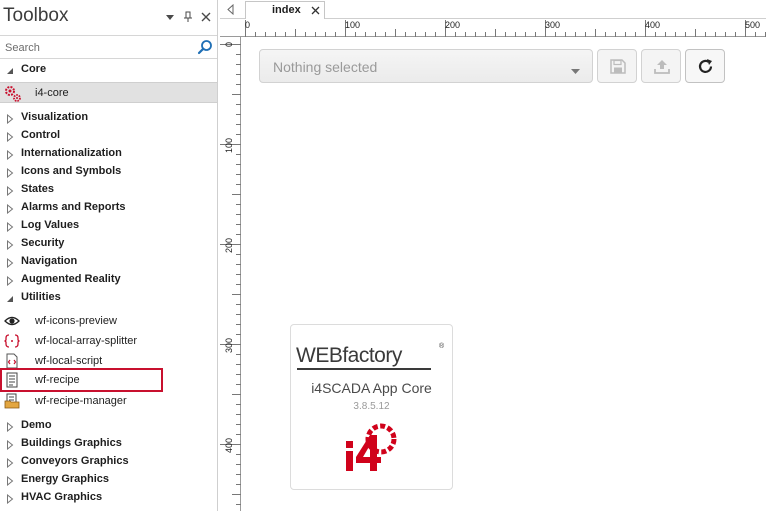 The height and width of the screenshot is (511, 766). I want to click on scroll-left-icon, so click(231, 9).